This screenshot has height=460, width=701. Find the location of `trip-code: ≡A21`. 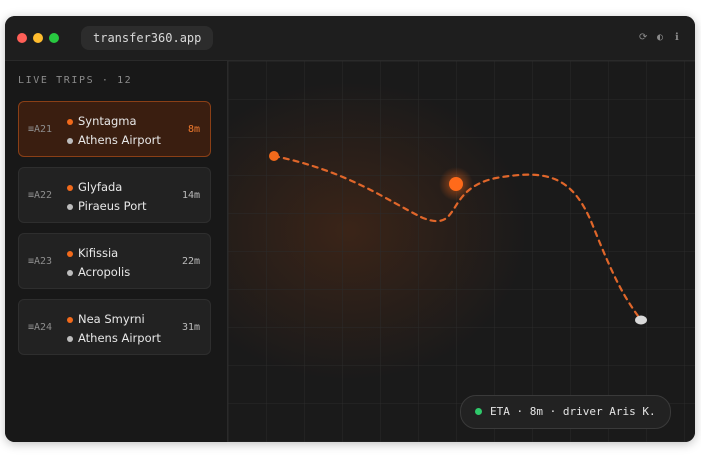

trip-code: ≡A21 is located at coordinates (40, 129).